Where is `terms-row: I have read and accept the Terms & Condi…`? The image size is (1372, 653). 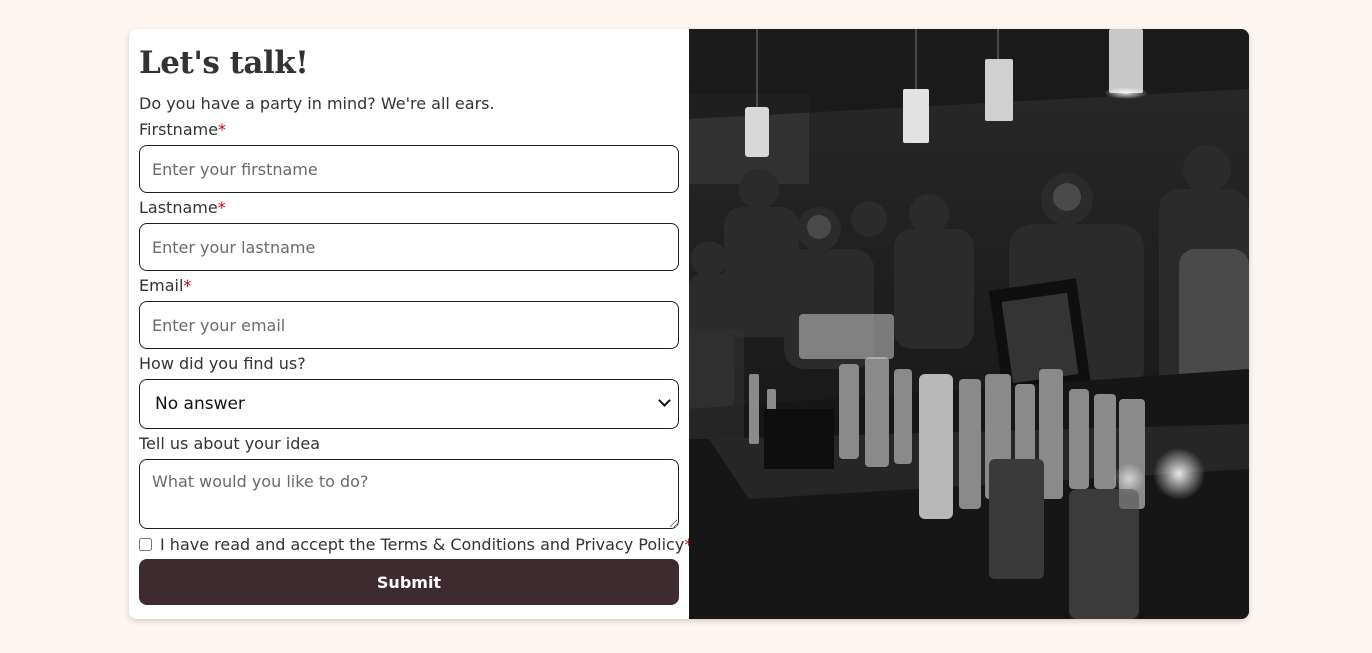
terms-row: I have read and accept the Terms & Condi… is located at coordinates (415, 544).